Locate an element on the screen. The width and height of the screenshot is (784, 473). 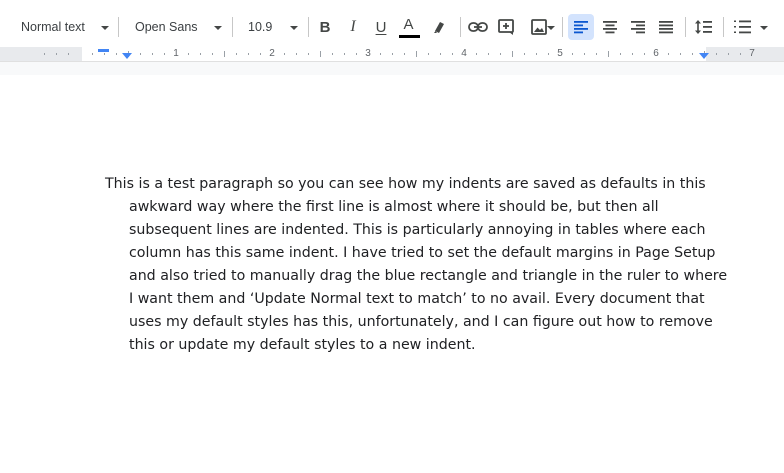
formatting-toolbar: Normal text Open Sans 10.9 B I U A is located at coordinates (392, 23).